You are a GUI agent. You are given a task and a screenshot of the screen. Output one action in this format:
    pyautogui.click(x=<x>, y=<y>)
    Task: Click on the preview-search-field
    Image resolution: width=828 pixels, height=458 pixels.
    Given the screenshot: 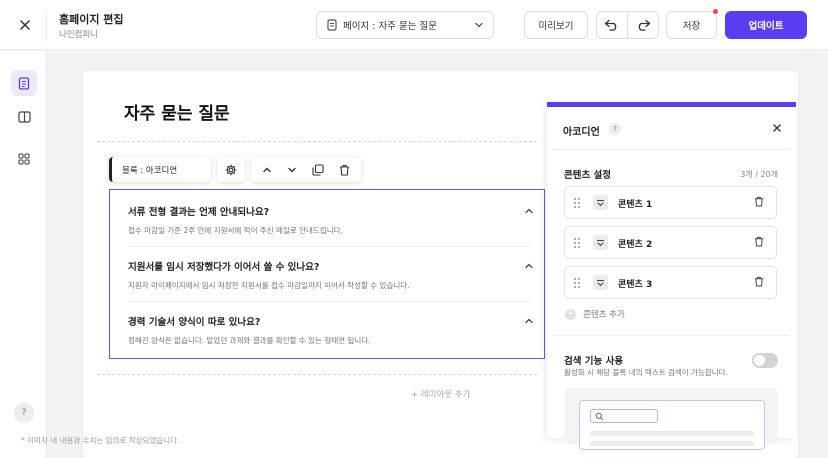 What is the action you would take?
    pyautogui.click(x=624, y=416)
    